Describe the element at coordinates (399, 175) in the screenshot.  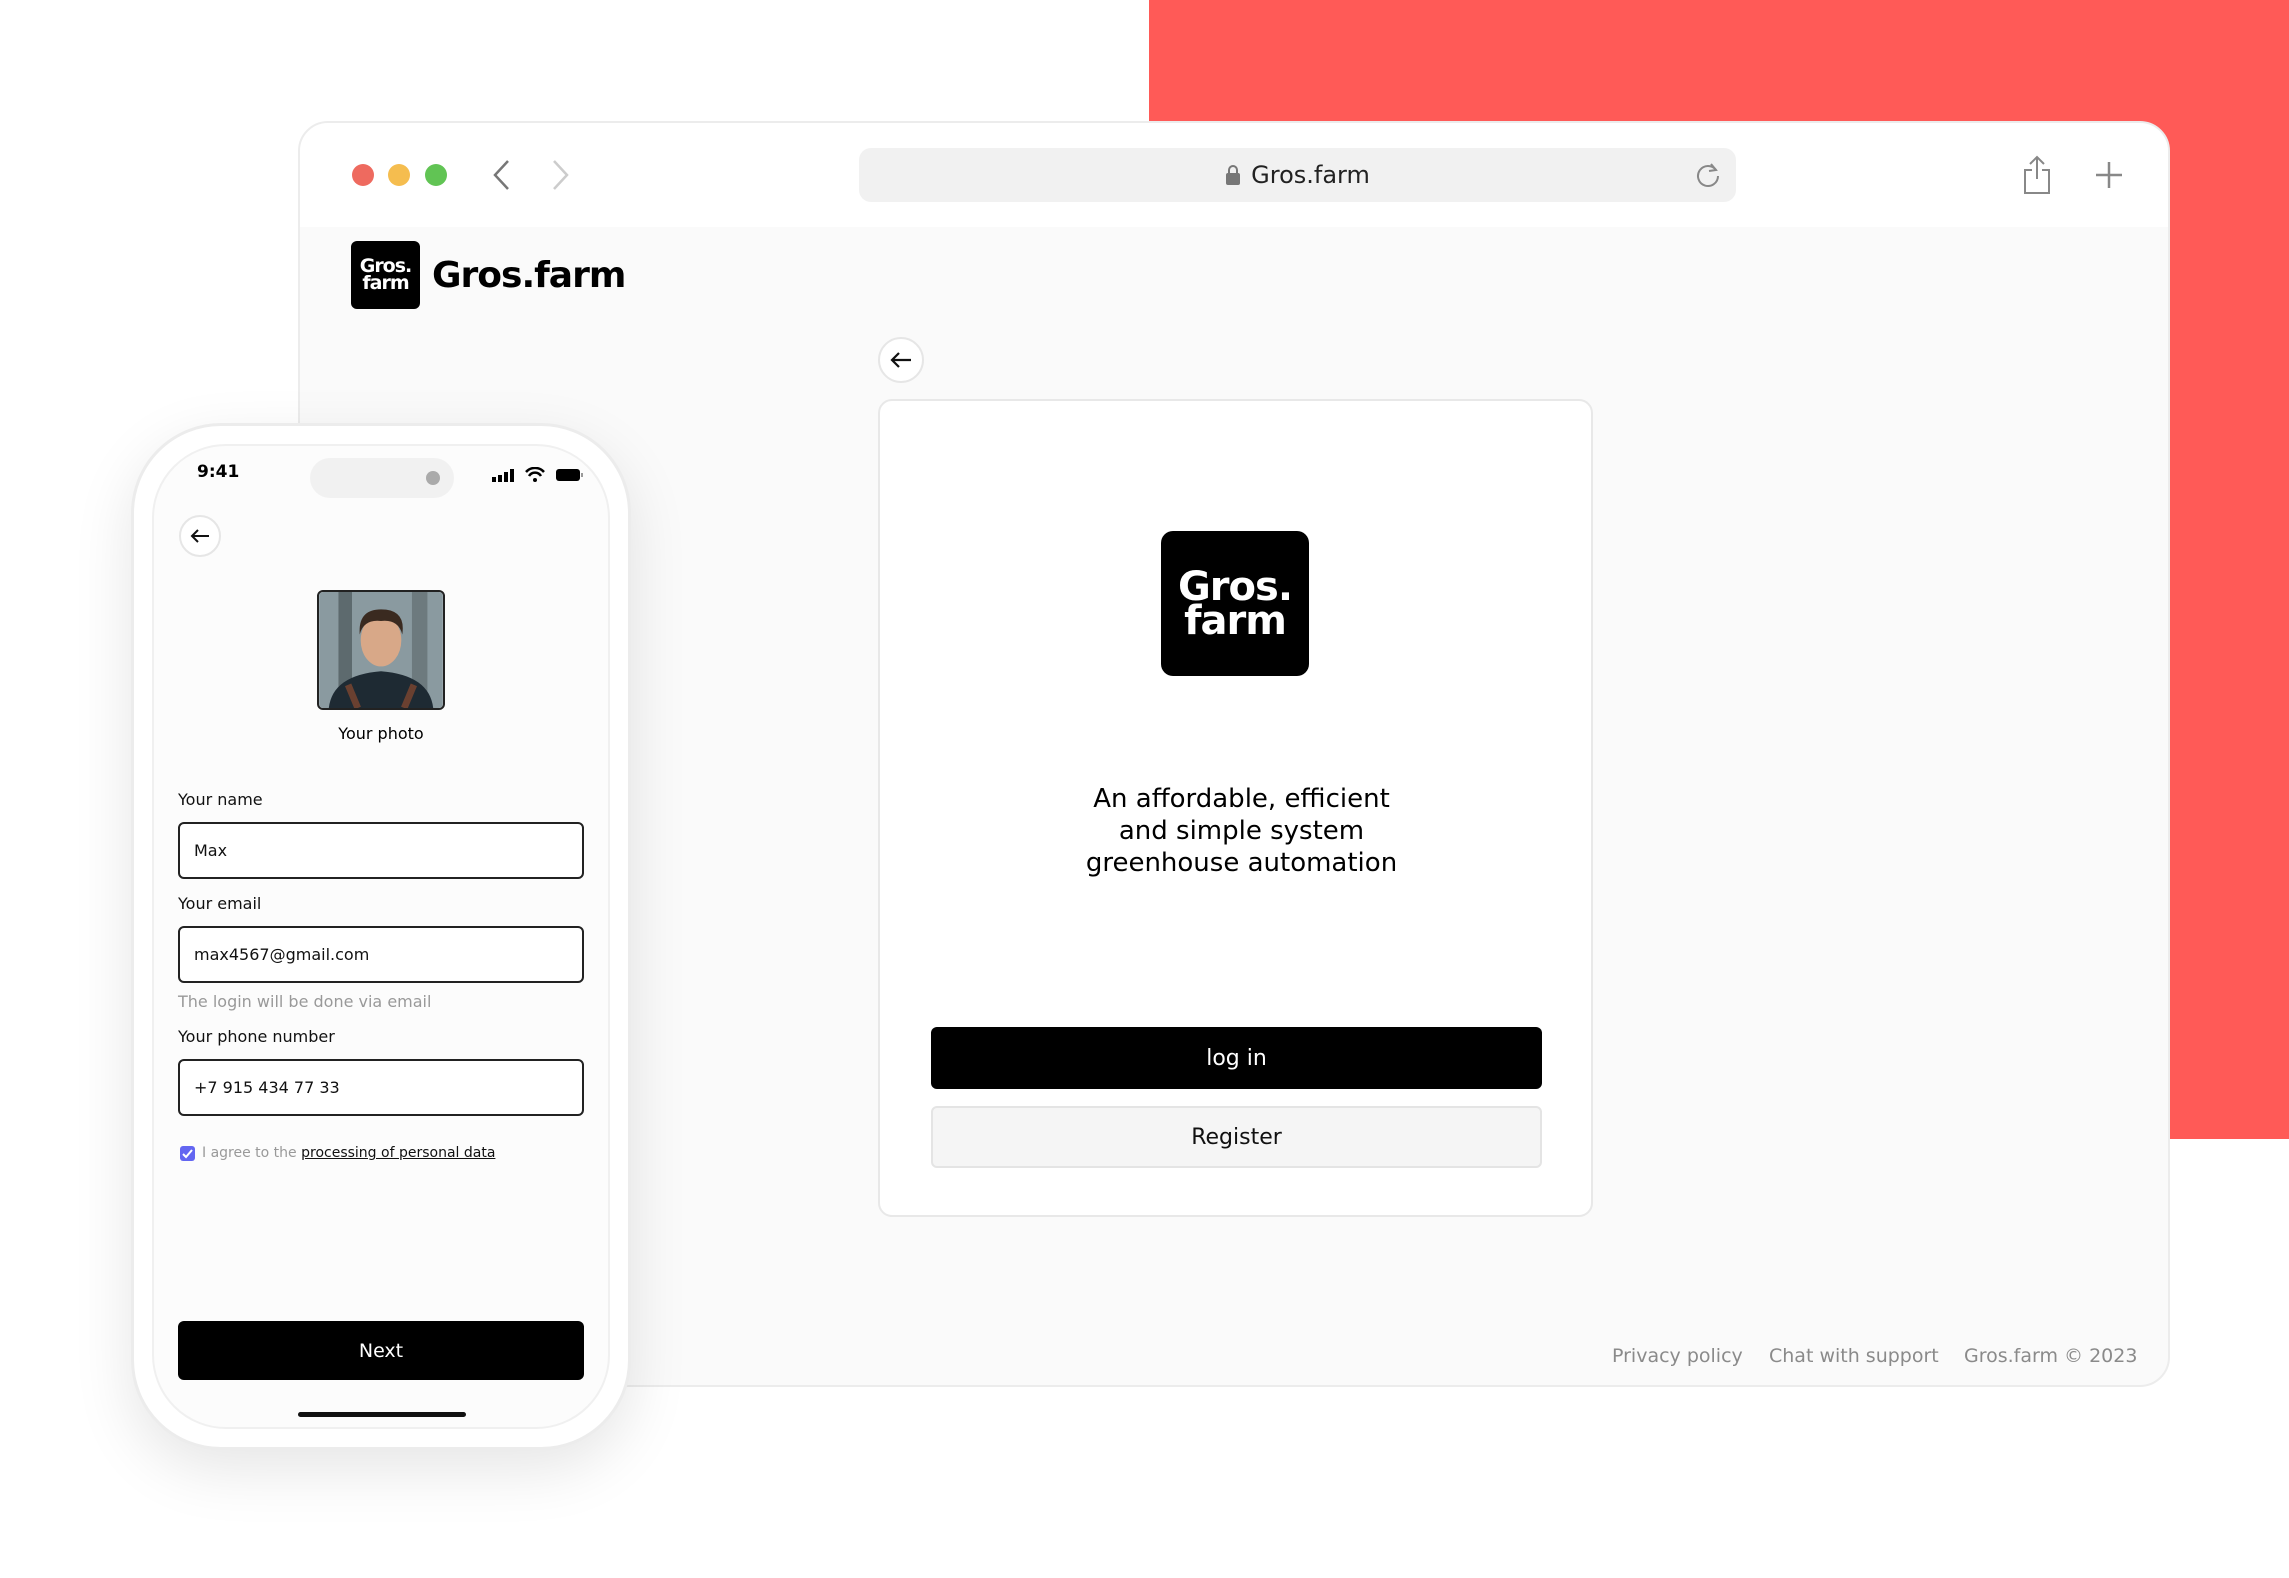
I see `minimize-window-button` at that location.